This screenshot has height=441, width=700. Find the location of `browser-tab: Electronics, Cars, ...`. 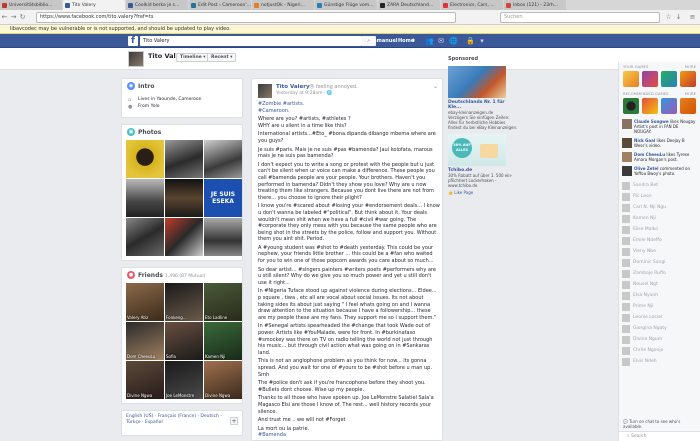

browser-tab: Electronics, Cars, ... is located at coordinates (472, 5).